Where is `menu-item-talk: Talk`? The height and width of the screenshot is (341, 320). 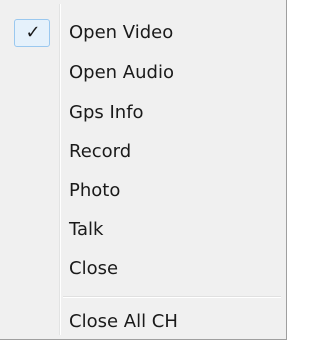 menu-item-talk: Talk is located at coordinates (143, 230).